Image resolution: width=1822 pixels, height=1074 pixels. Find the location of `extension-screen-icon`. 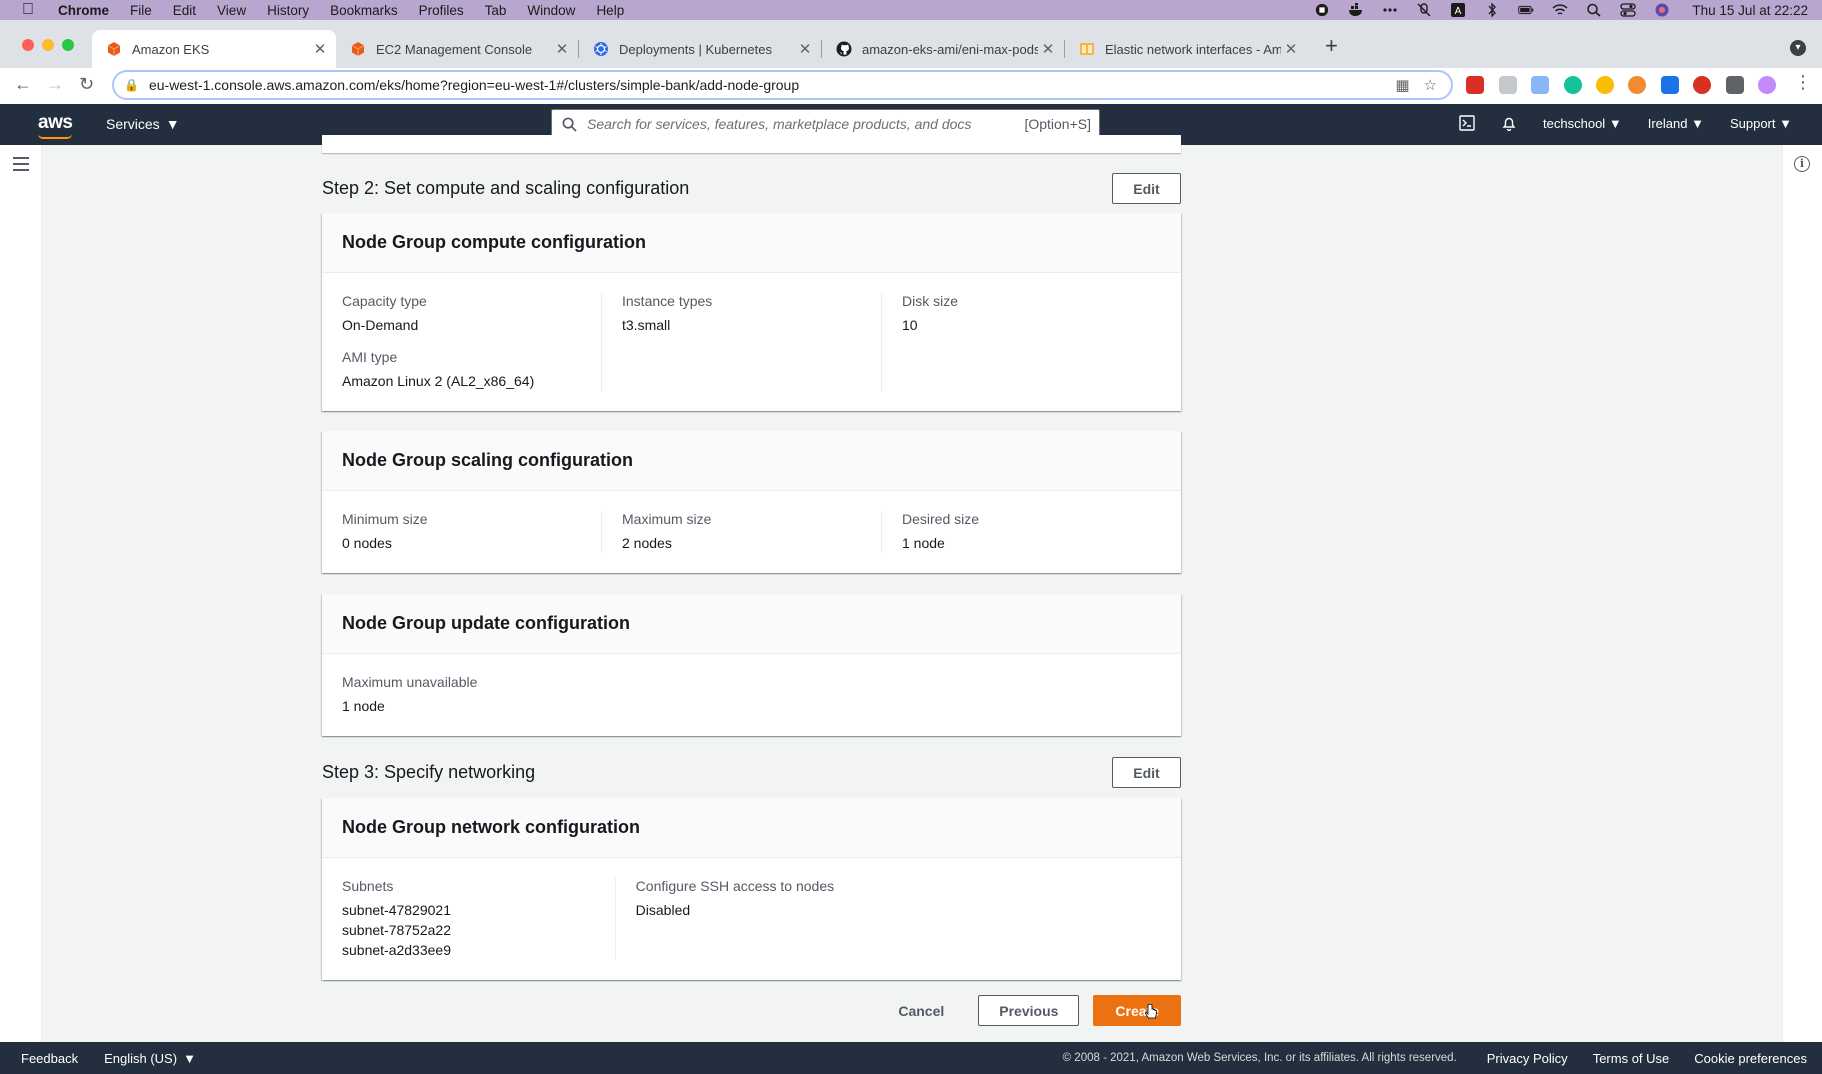

extension-screen-icon is located at coordinates (1508, 85).